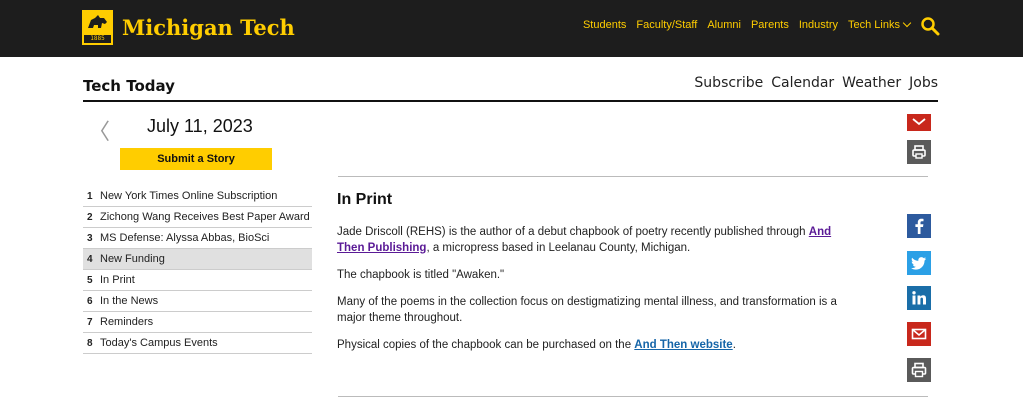  What do you see at coordinates (90, 259) in the screenshot?
I see `story-number: 4` at bounding box center [90, 259].